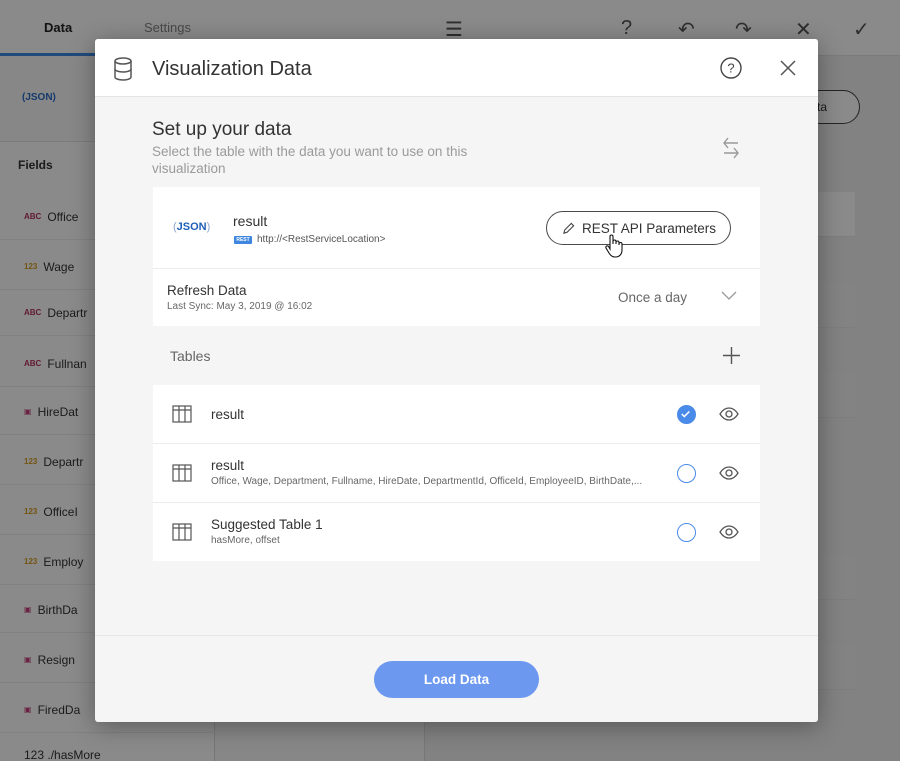  Describe the element at coordinates (456, 679) in the screenshot. I see `load-data-button: Load Data` at that location.